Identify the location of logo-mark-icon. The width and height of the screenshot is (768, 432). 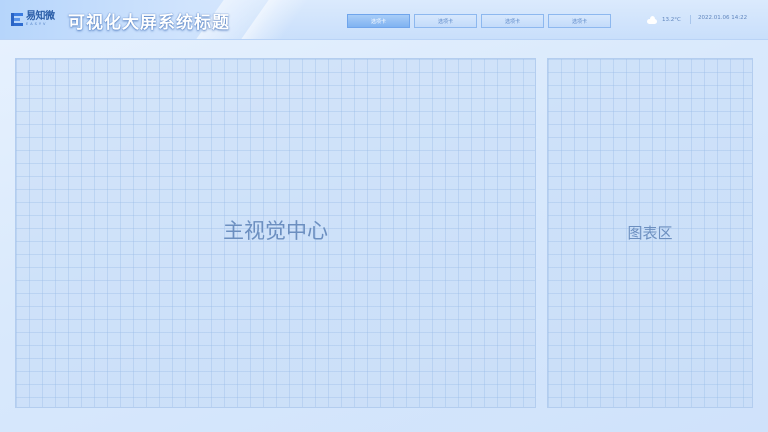
(17, 19).